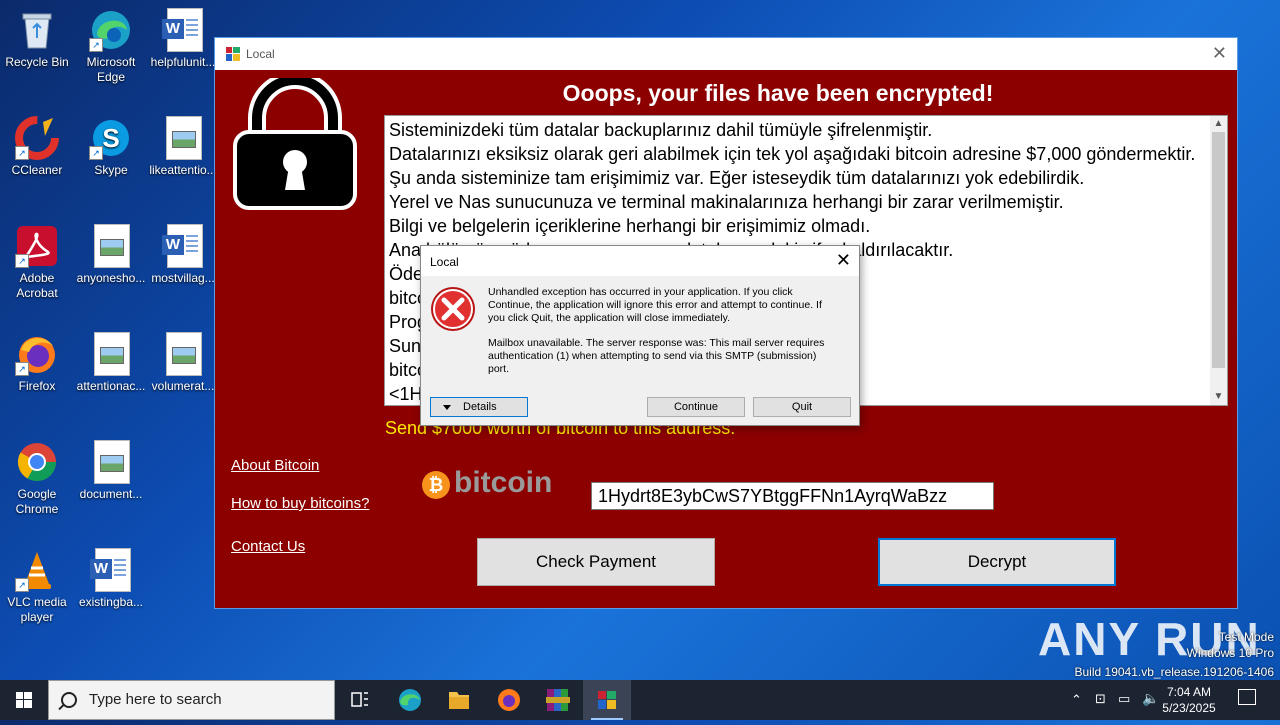  I want to click on decrypt-button: Decrypt, so click(997, 562).